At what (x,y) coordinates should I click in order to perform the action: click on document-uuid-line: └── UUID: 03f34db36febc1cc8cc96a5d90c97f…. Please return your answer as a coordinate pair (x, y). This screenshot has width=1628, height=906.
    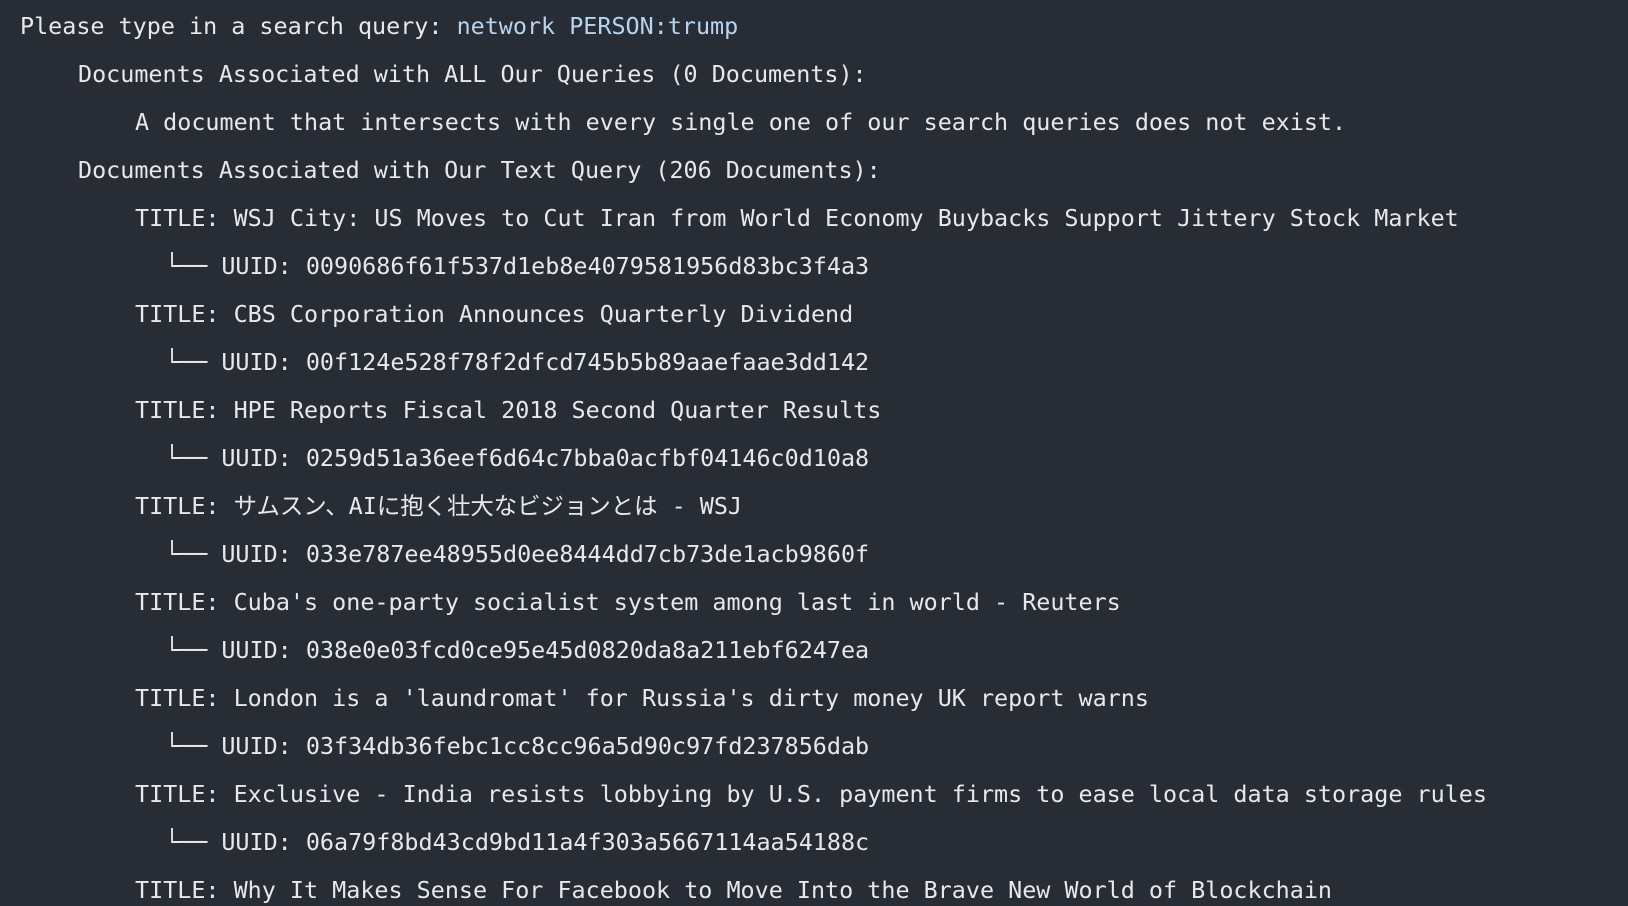
    Looking at the image, I should click on (814, 752).